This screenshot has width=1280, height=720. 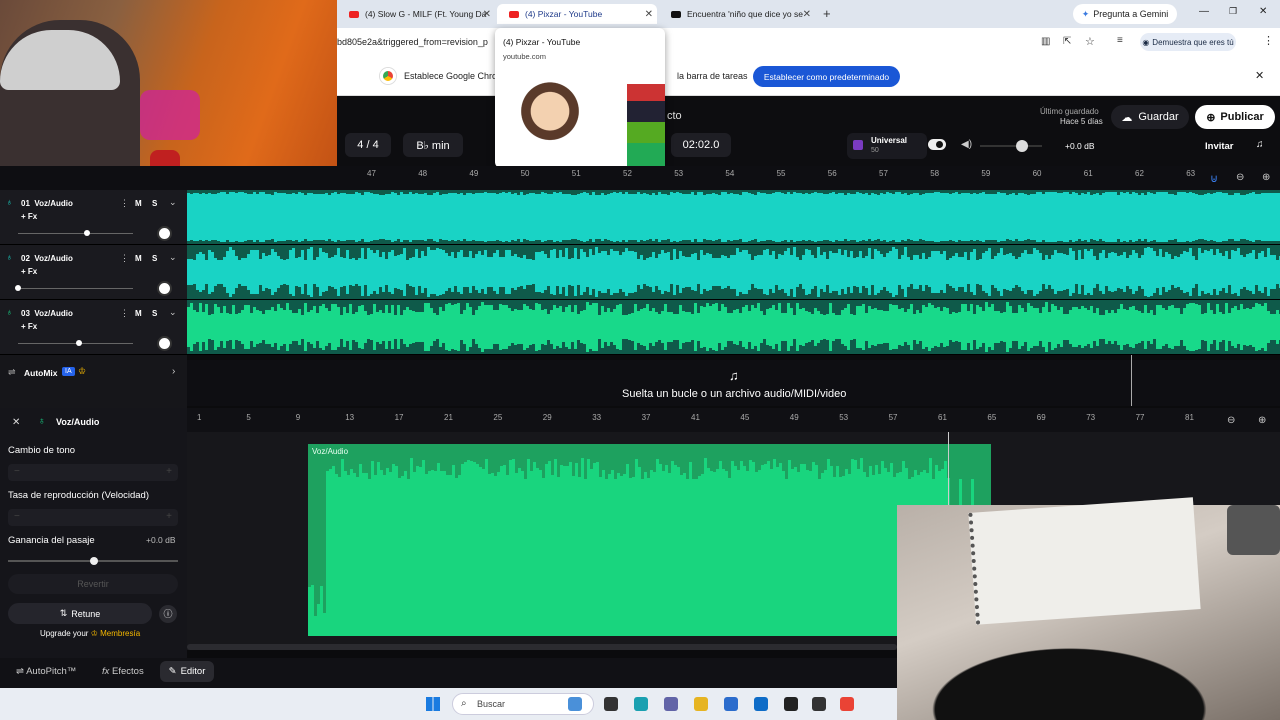 I want to click on track-name: 03 Voz/Audio, so click(x=47, y=313).